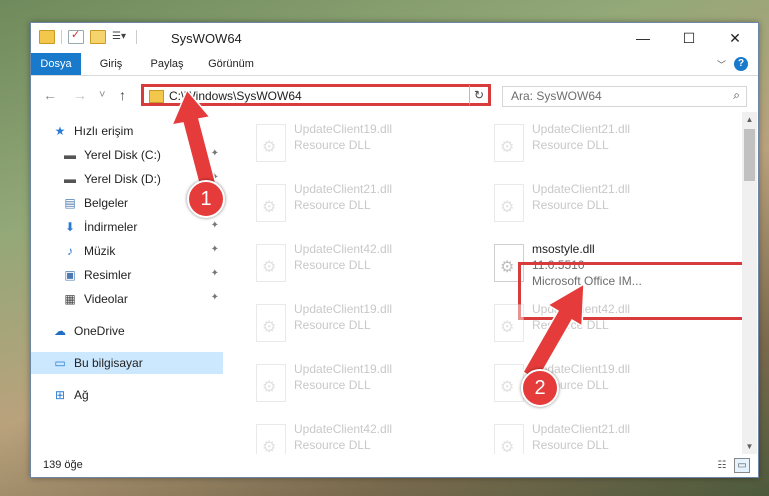 The image size is (769, 496). What do you see at coordinates (63, 465) in the screenshot?
I see `item-count: 139 öğe` at bounding box center [63, 465].